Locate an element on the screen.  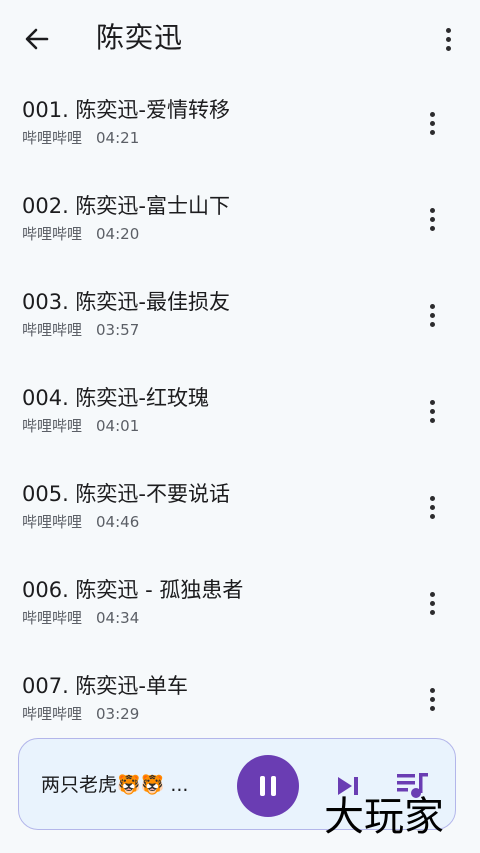
song-title: 007. 陈奕迅-单车 is located at coordinates (105, 686).